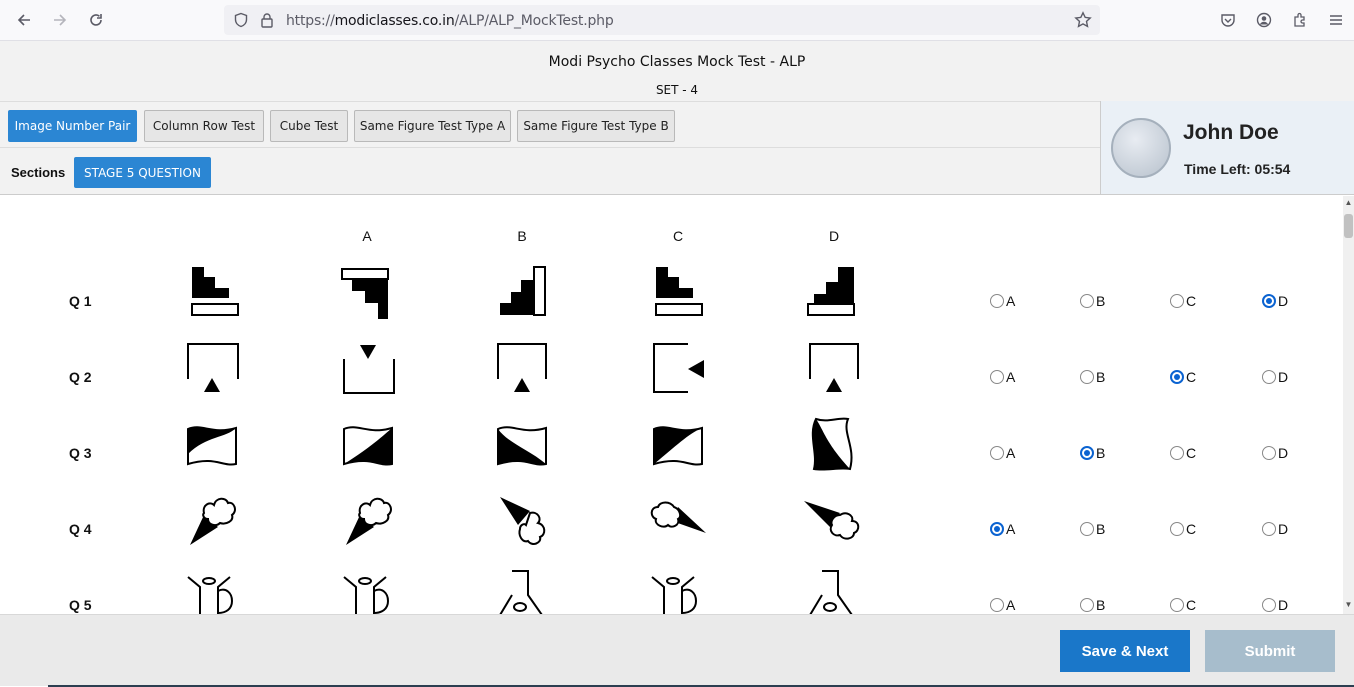 Image resolution: width=1354 pixels, height=687 pixels. What do you see at coordinates (1270, 651) in the screenshot?
I see `submit-button: Submit` at bounding box center [1270, 651].